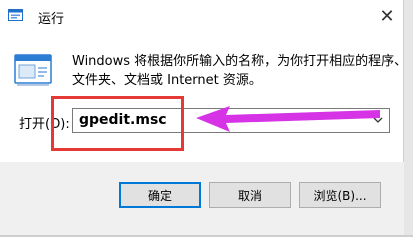 The height and width of the screenshot is (240, 413). Describe the element at coordinates (167, 80) in the screenshot. I see `description-line-2: 文件夹、文档或 Internet 资源。` at that location.